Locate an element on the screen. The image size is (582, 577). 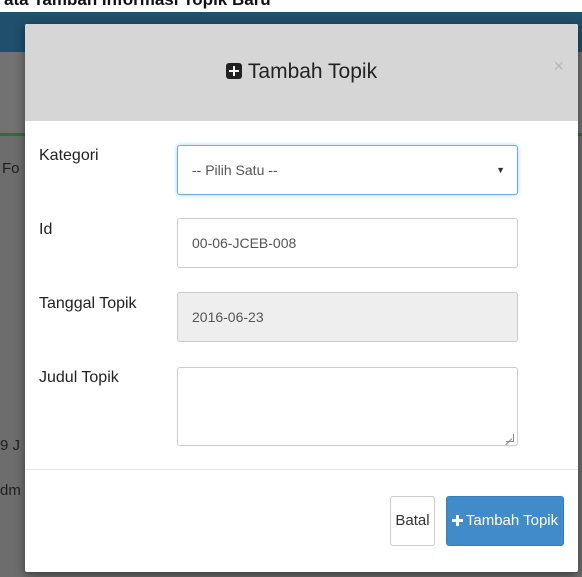
tanggal-topik-input: 2016-06-23 is located at coordinates (347, 317).